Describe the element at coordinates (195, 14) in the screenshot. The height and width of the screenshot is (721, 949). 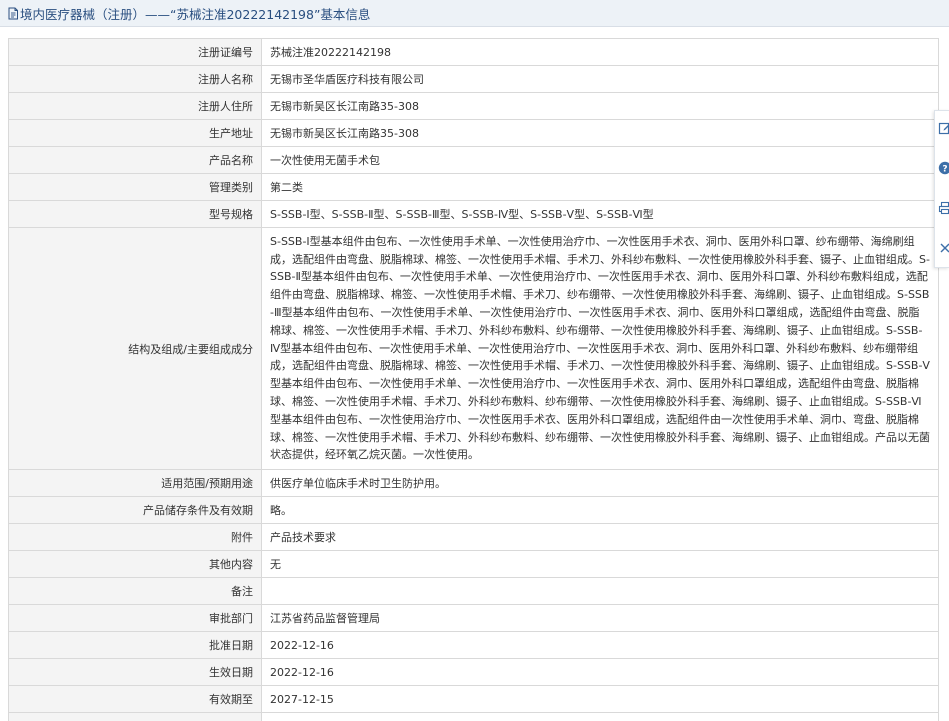
I see `page-title: 境内医疗器械（注册）——“苏械注准20222142198”基本信息` at that location.